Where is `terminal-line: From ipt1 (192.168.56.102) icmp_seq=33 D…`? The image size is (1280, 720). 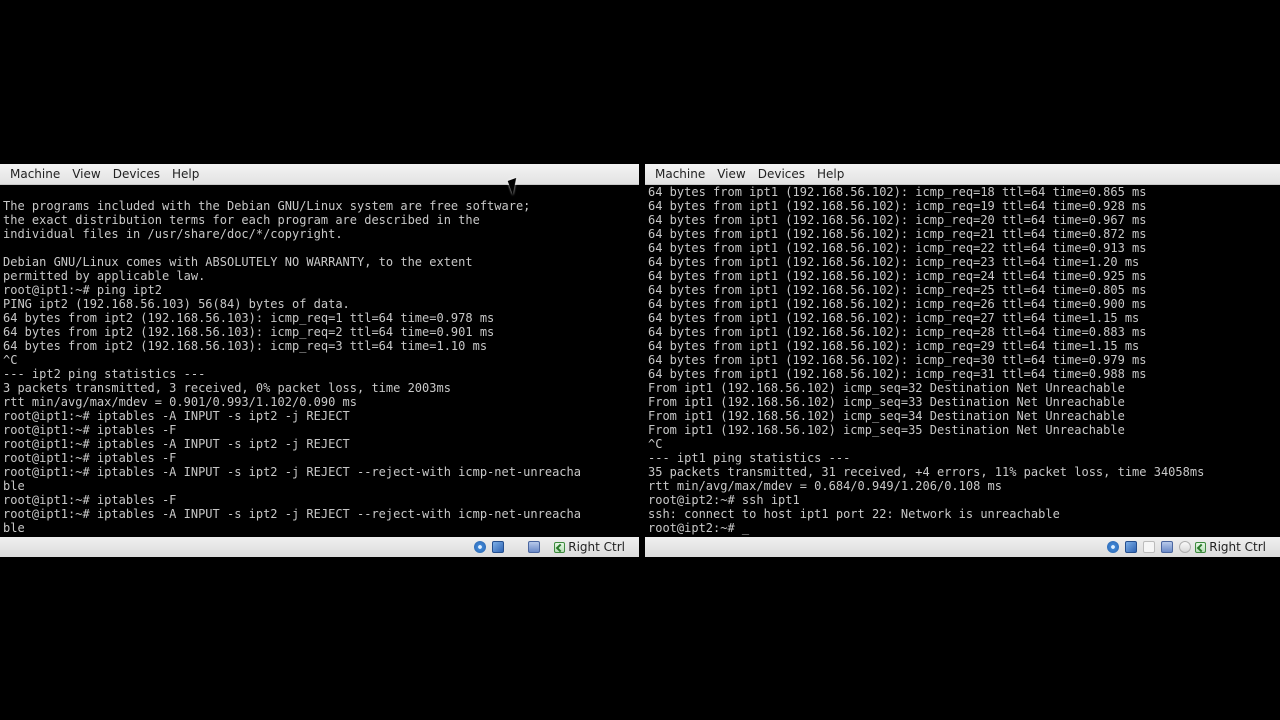 terminal-line: From ipt1 (192.168.56.102) icmp_seq=33 D… is located at coordinates (886, 402).